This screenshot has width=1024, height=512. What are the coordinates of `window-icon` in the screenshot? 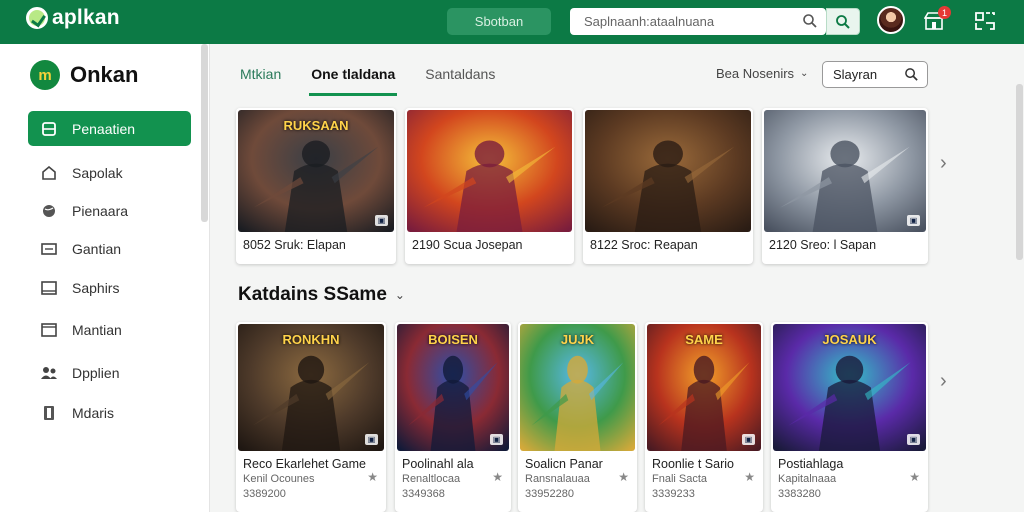 It's located at (49, 288).